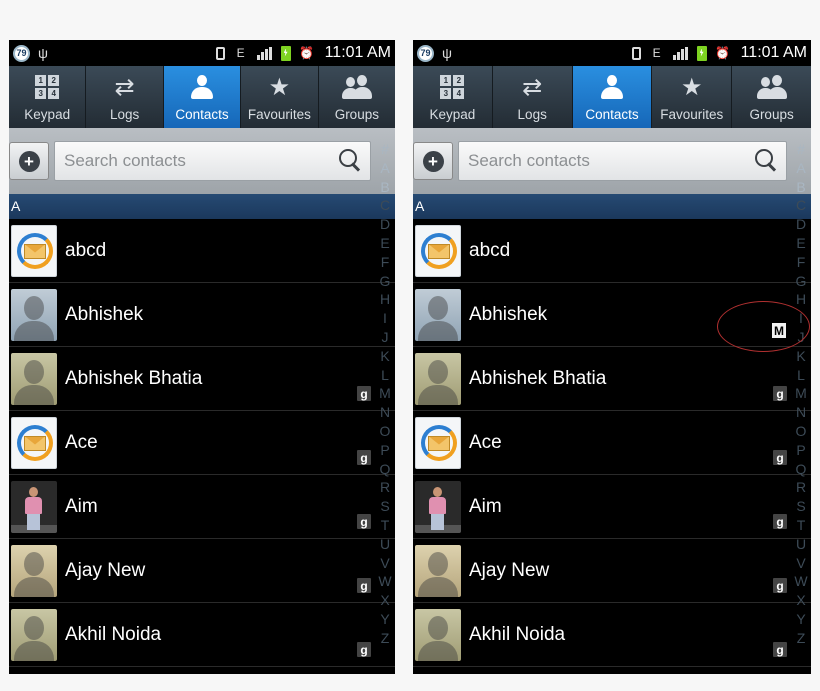 The width and height of the screenshot is (820, 691). What do you see at coordinates (763, 326) in the screenshot?
I see `annotation-circle` at bounding box center [763, 326].